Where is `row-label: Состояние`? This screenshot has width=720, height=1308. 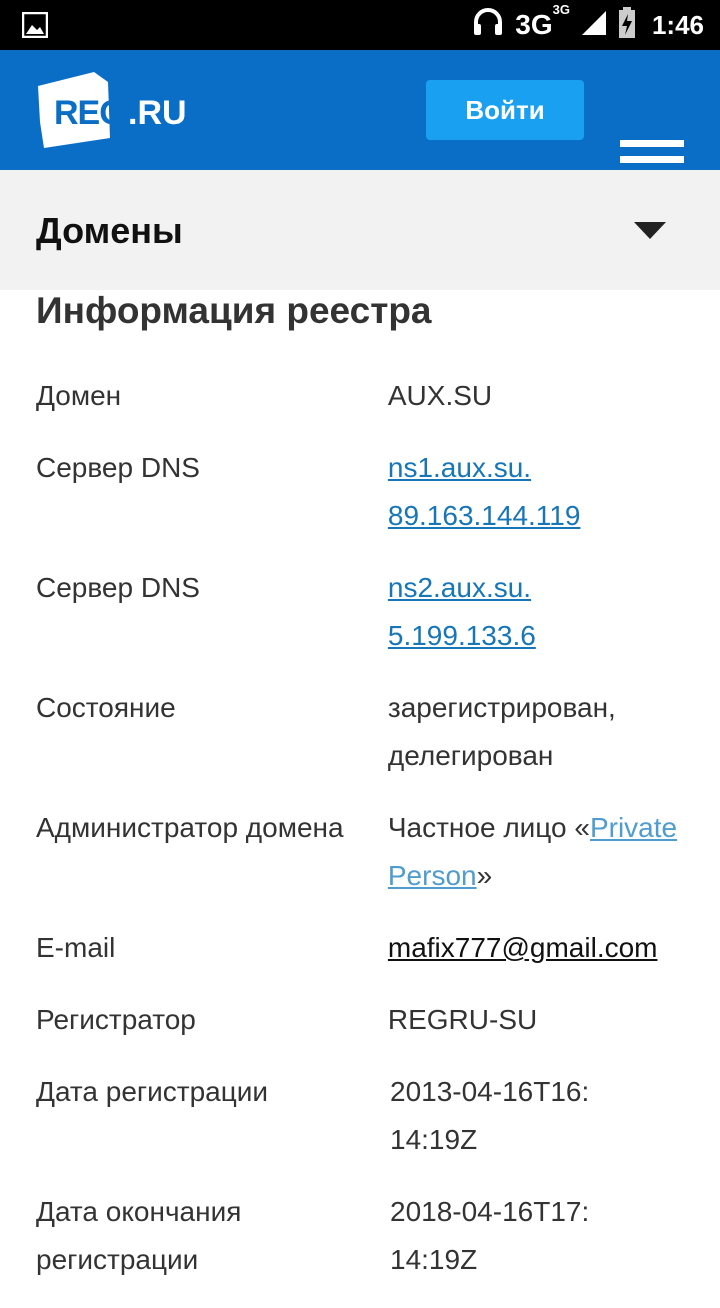 row-label: Состояние is located at coordinates (106, 707).